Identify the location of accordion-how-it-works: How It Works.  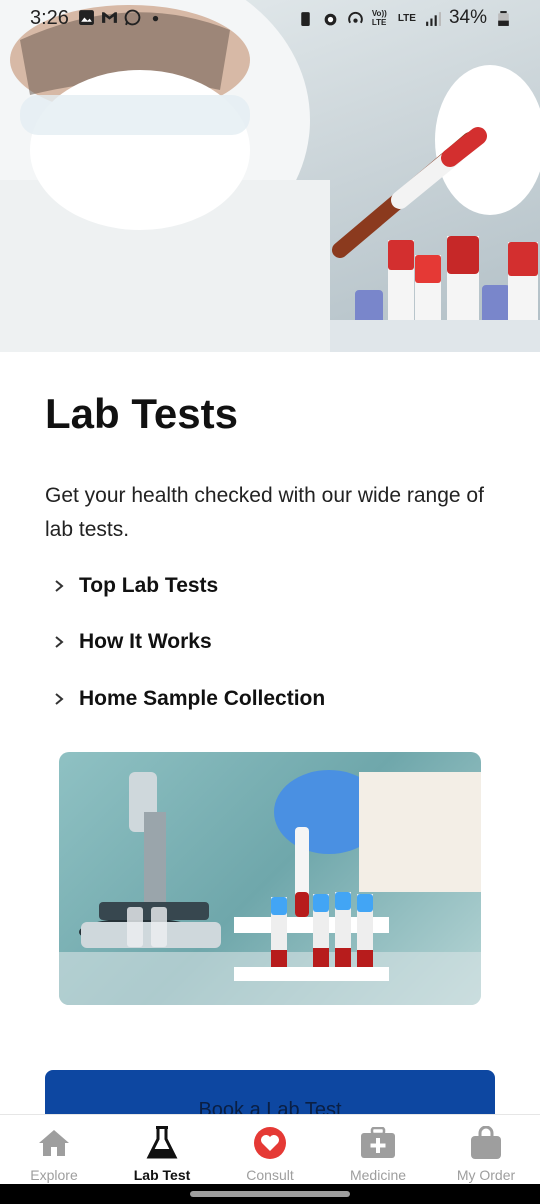
(275, 642).